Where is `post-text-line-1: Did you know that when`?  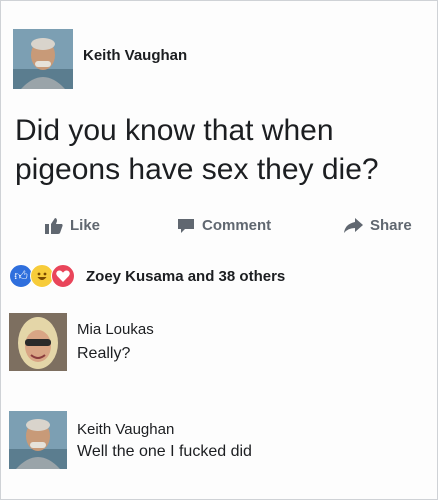
post-text-line-1: Did you know that when is located at coordinates (174, 130).